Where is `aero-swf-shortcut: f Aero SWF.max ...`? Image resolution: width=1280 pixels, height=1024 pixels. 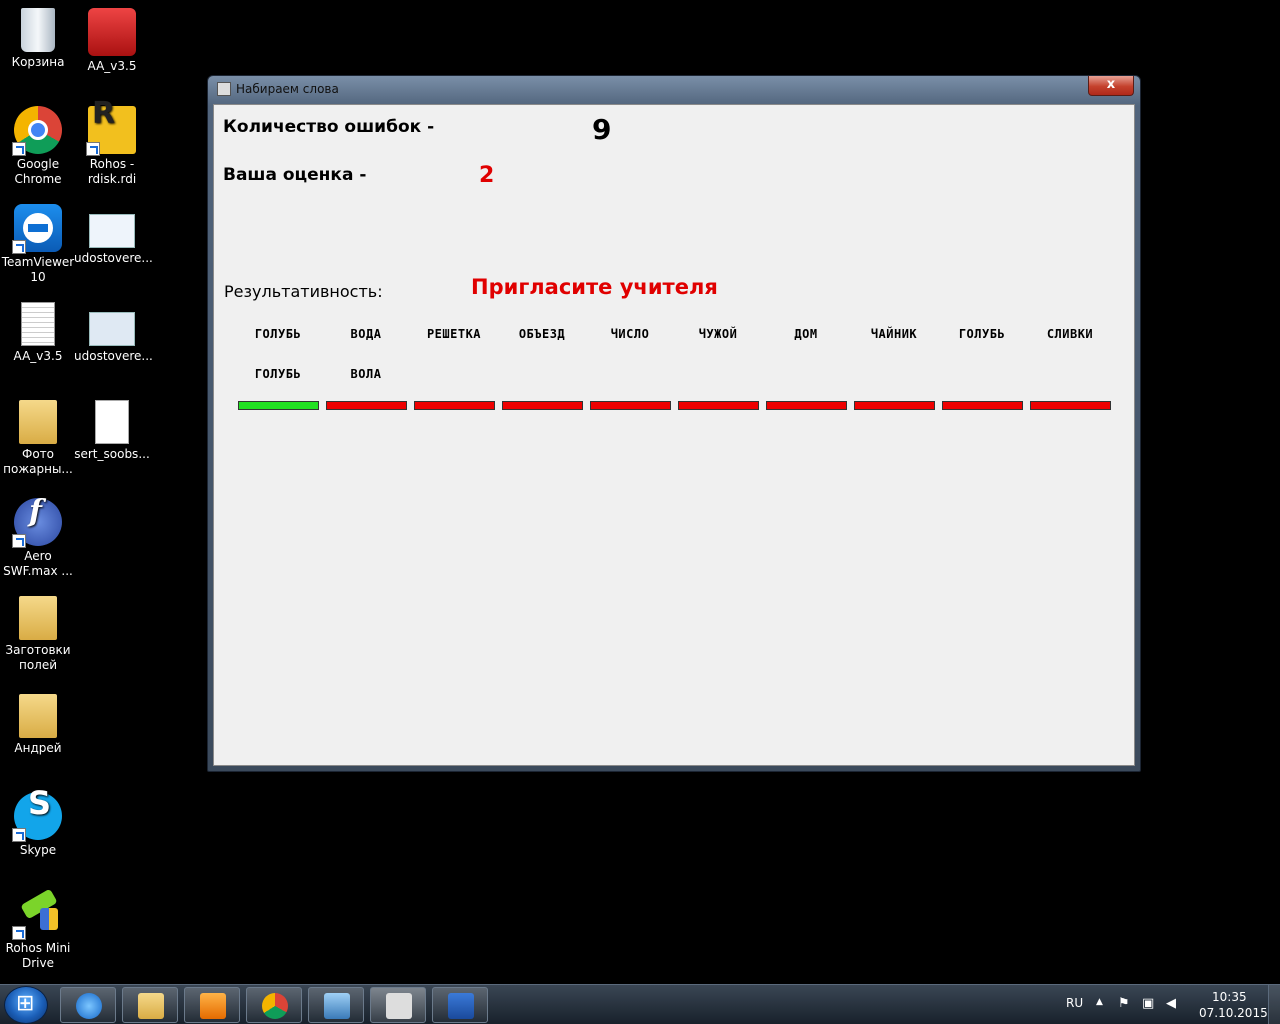
aero-swf-shortcut: f Aero SWF.max ... is located at coordinates (38, 538).